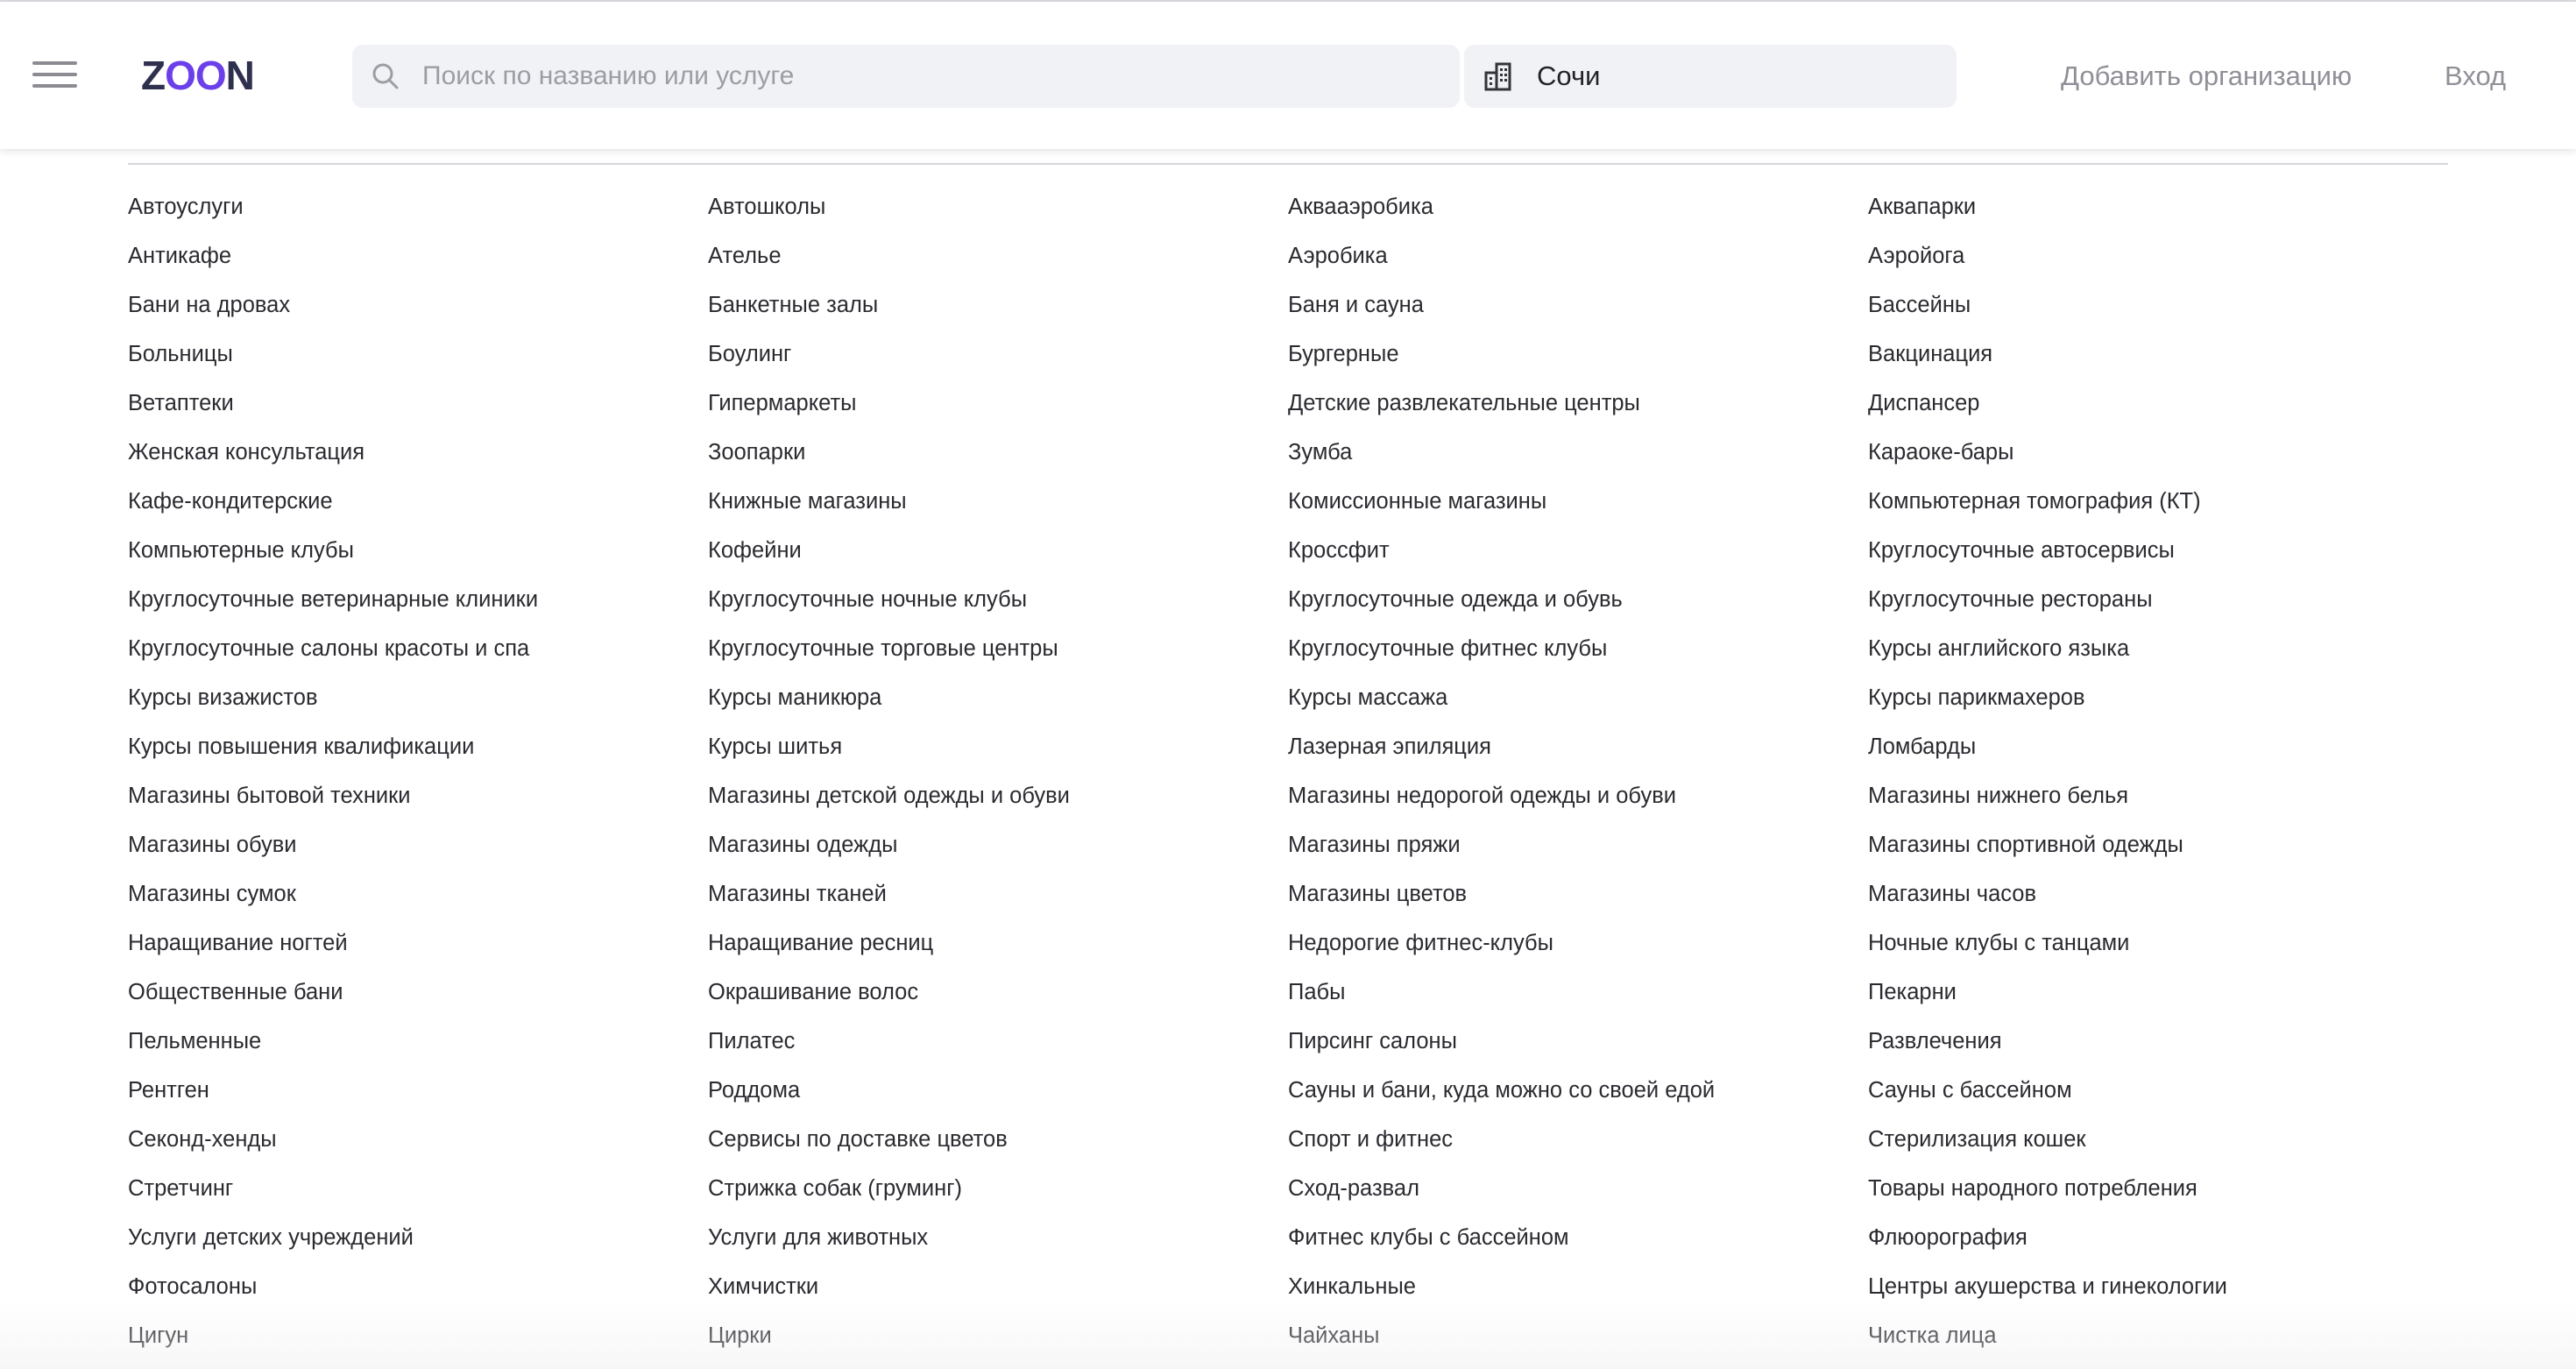 The height and width of the screenshot is (1369, 2576). I want to click on category-link: Фотосалоны, so click(418, 1286).